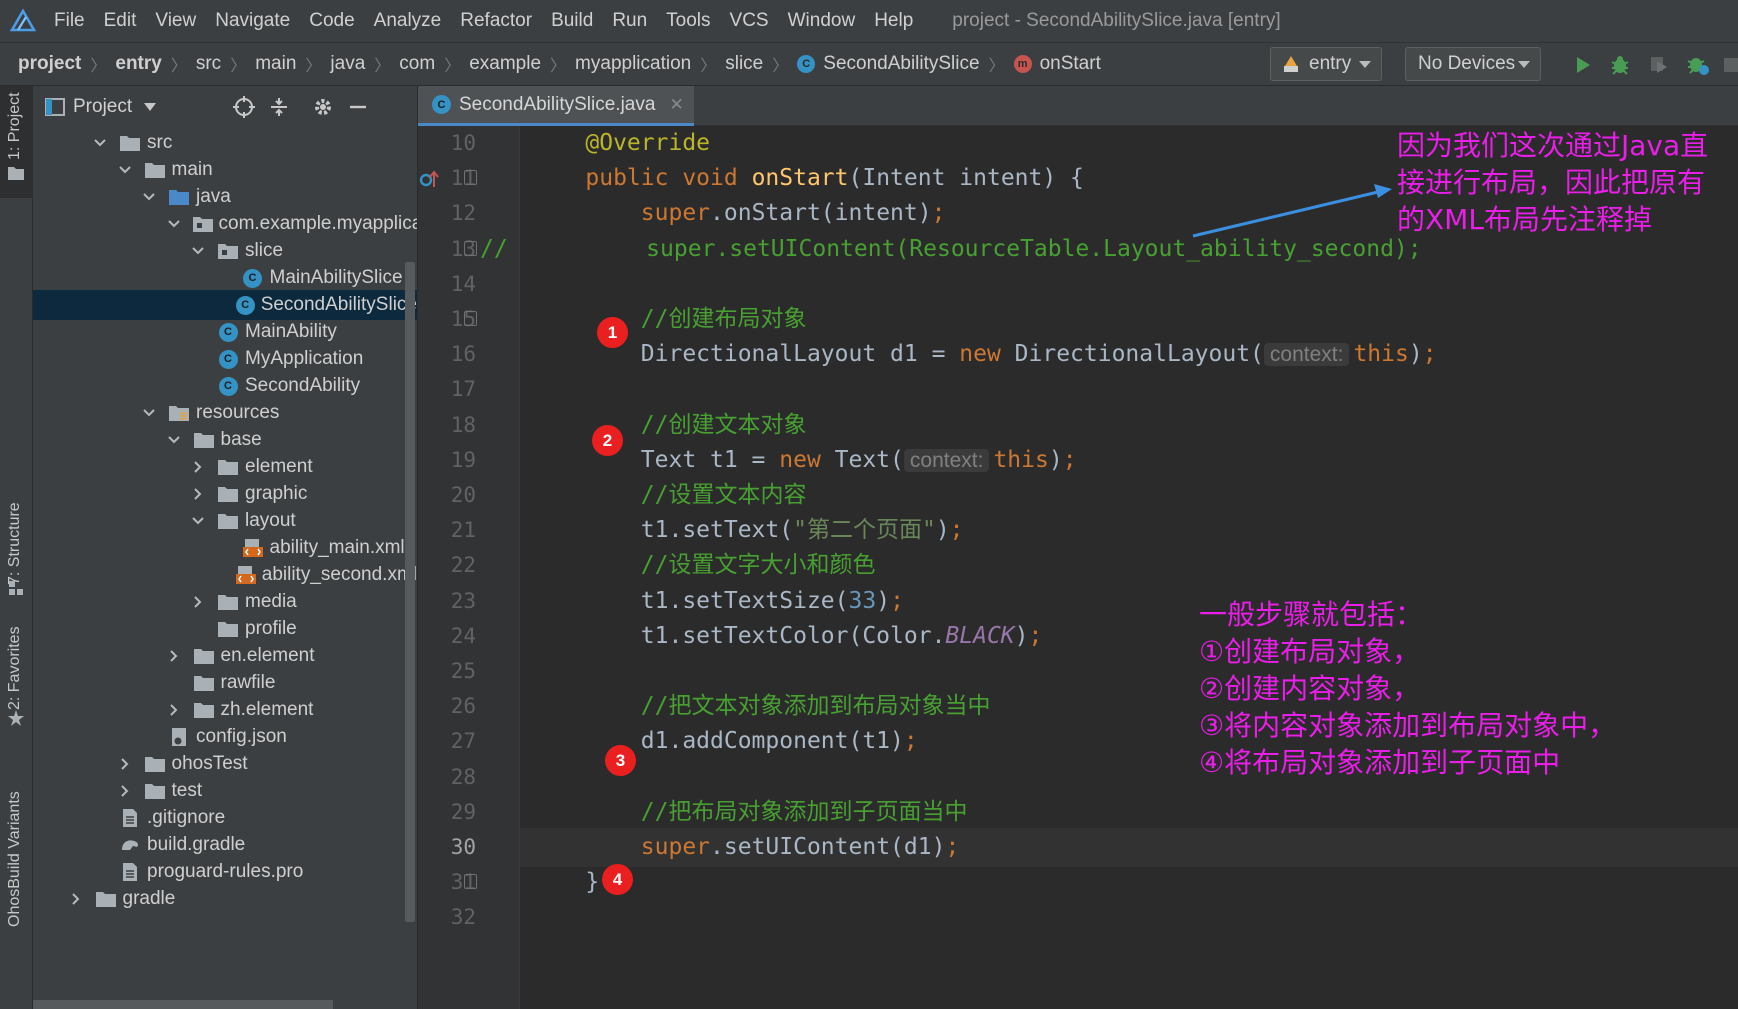 This screenshot has width=1738, height=1009. Describe the element at coordinates (1524, 219) in the screenshot. I see `note-line: 的XML布局先注释掉` at that location.